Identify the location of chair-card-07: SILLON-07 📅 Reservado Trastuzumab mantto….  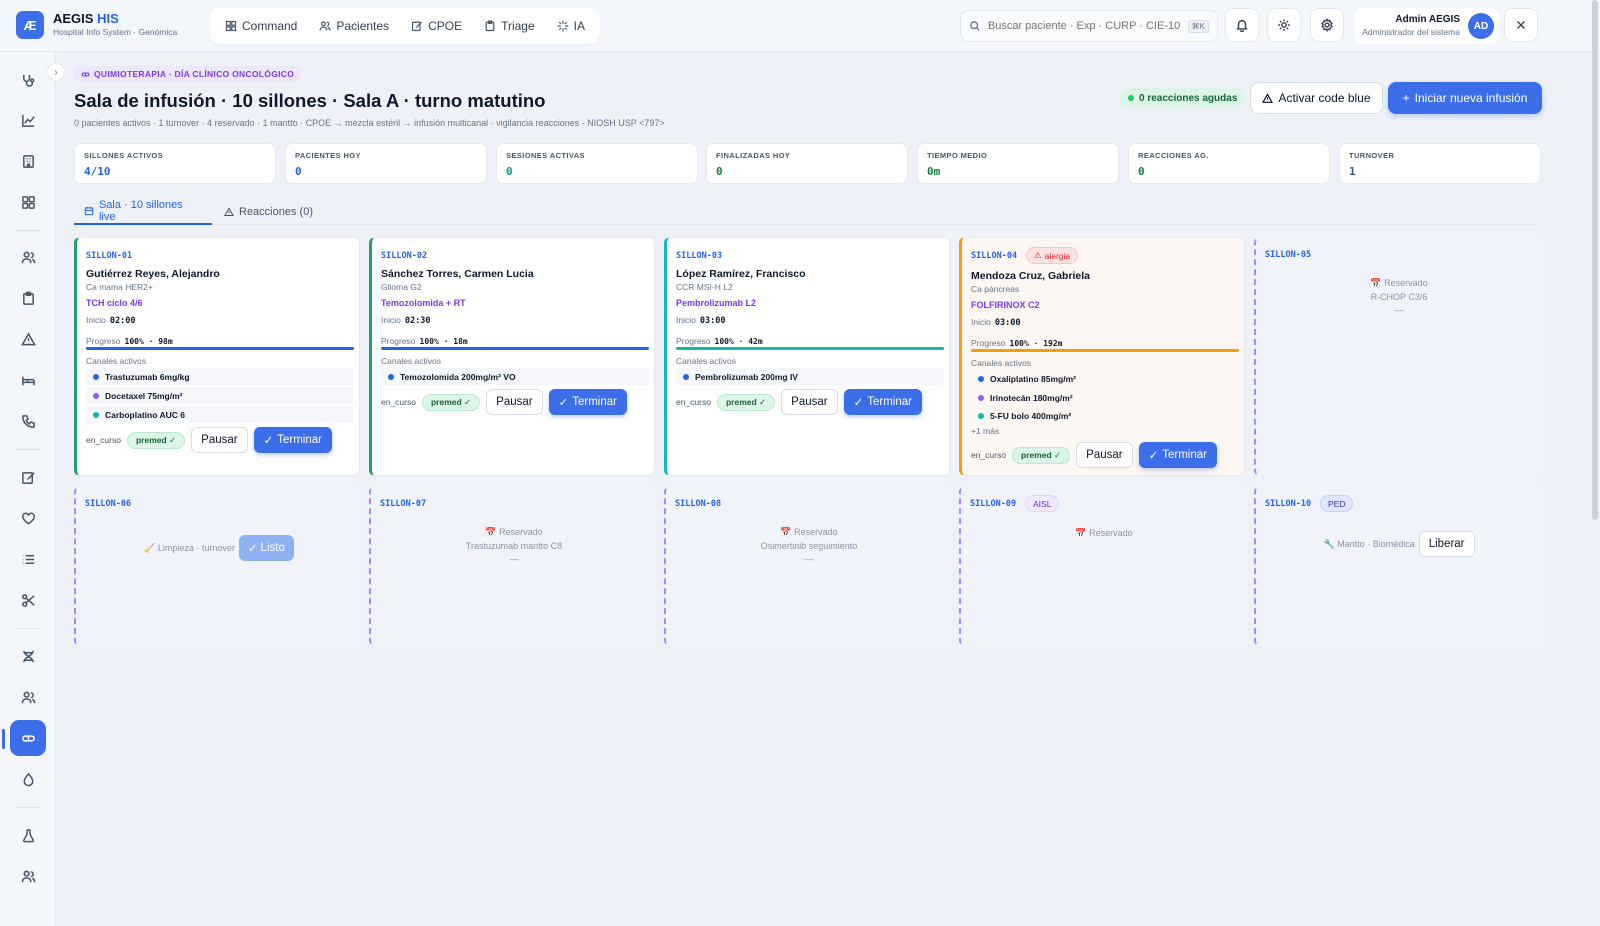
(512, 566).